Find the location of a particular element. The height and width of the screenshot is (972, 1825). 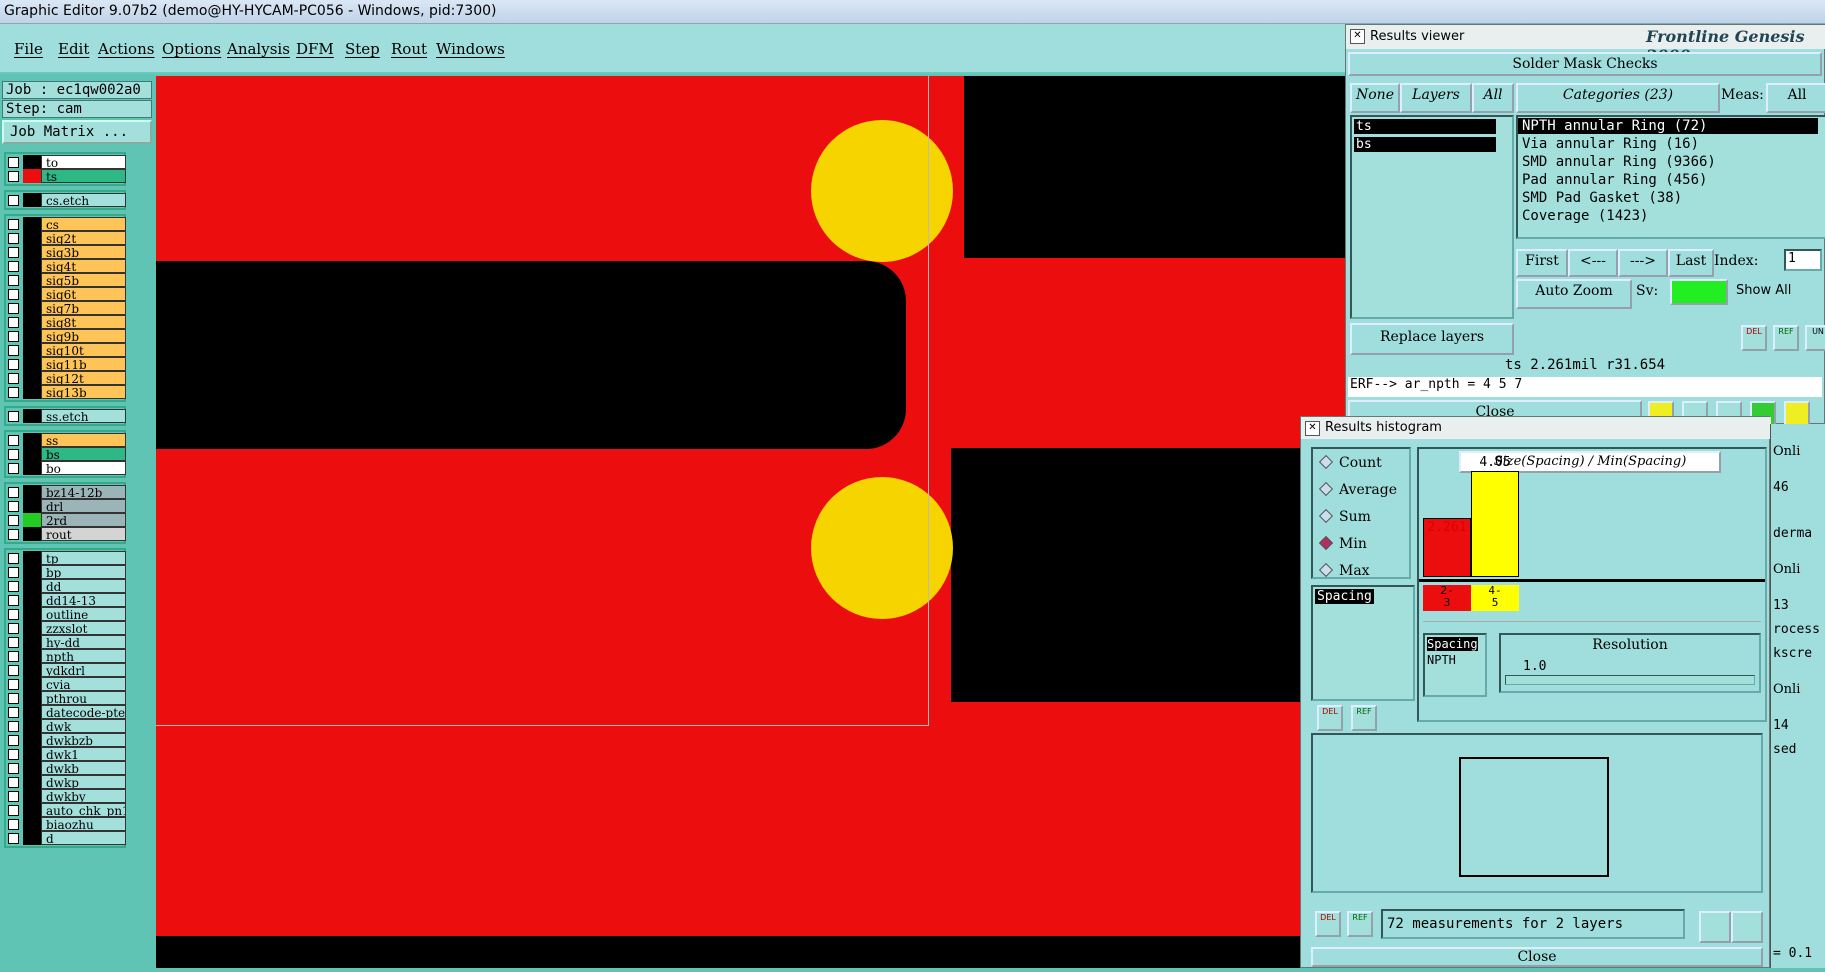

radio-min: Min is located at coordinates (1342, 543).